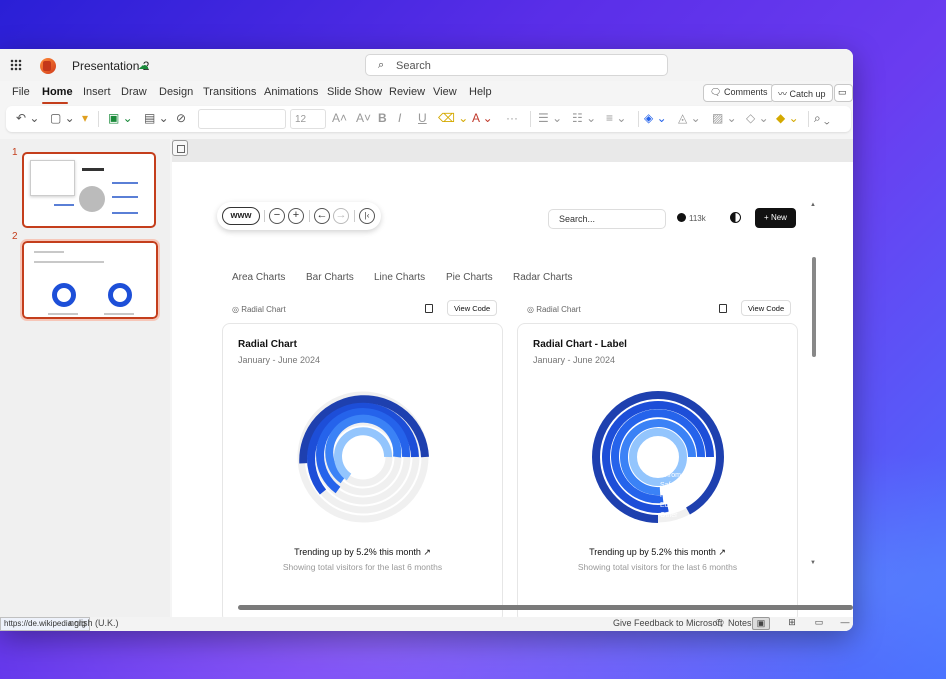 This screenshot has width=946, height=679. Describe the element at coordinates (843, 93) in the screenshot. I see `present-button: ▭` at that location.